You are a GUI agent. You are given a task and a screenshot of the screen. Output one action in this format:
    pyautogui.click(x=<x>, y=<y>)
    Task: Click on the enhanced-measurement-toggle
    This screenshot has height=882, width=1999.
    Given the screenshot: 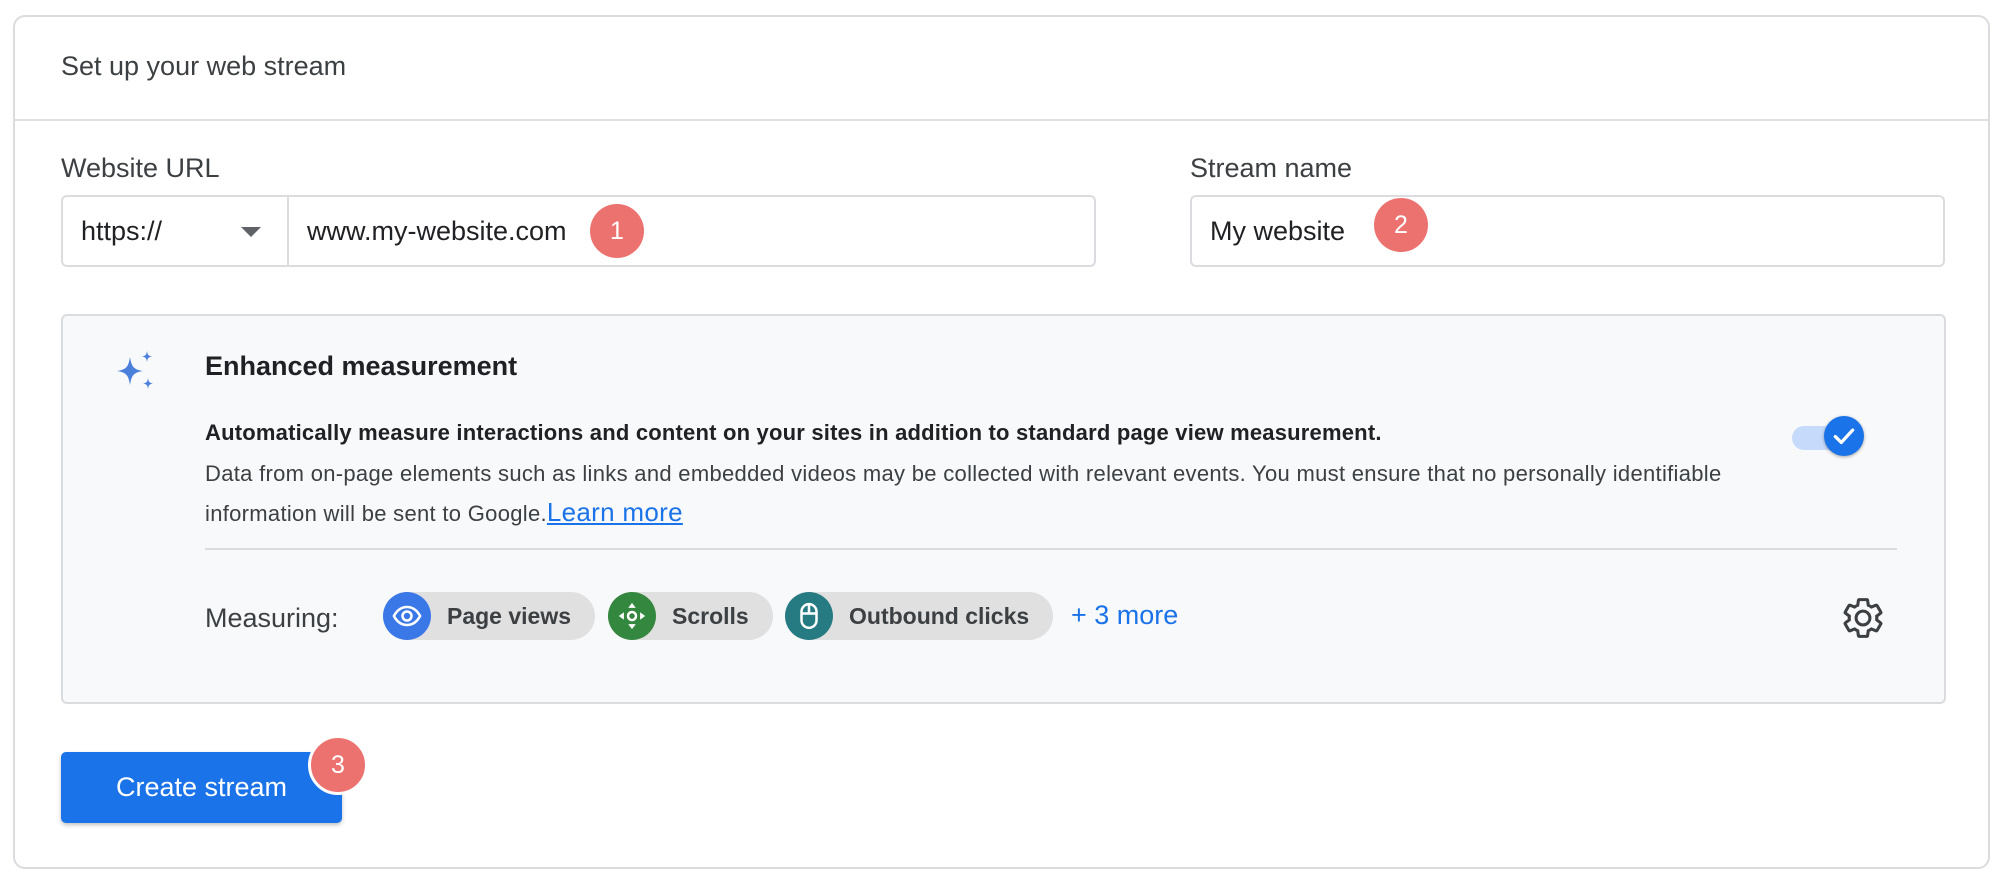 What is the action you would take?
    pyautogui.click(x=1826, y=437)
    